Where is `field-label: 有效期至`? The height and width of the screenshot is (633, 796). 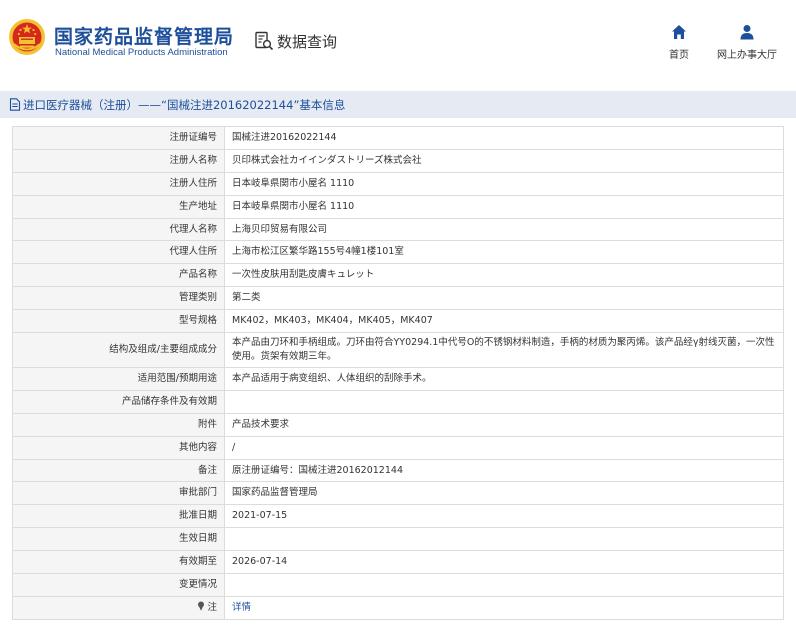 field-label: 有效期至 is located at coordinates (118, 562).